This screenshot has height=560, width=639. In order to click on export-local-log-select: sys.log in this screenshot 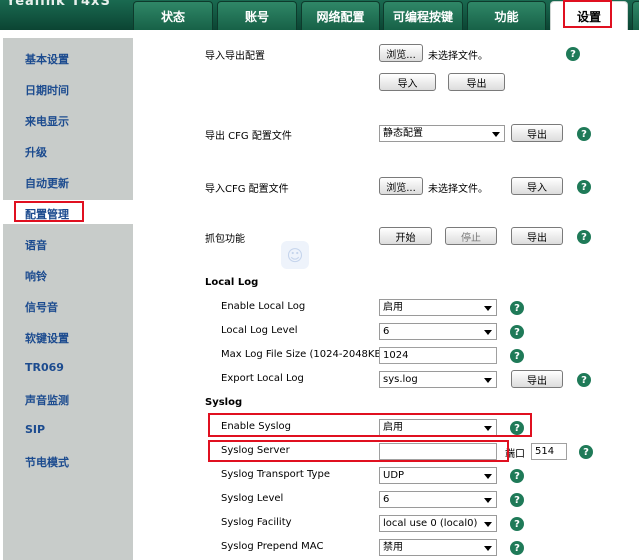, I will do `click(438, 379)`.